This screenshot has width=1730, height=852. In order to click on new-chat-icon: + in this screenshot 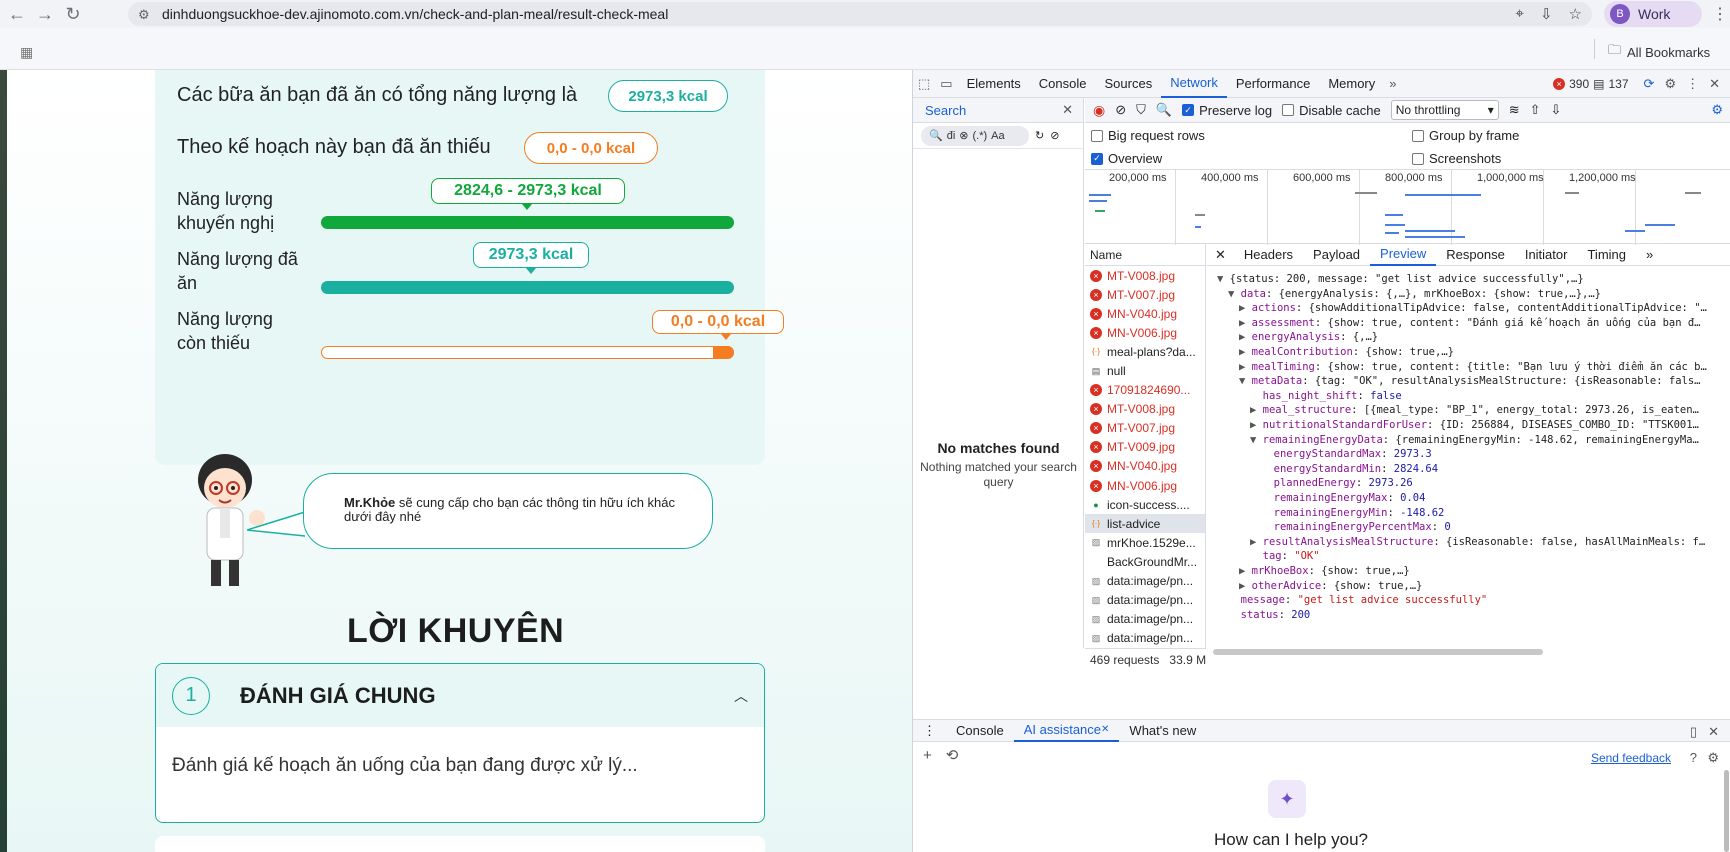, I will do `click(927, 755)`.